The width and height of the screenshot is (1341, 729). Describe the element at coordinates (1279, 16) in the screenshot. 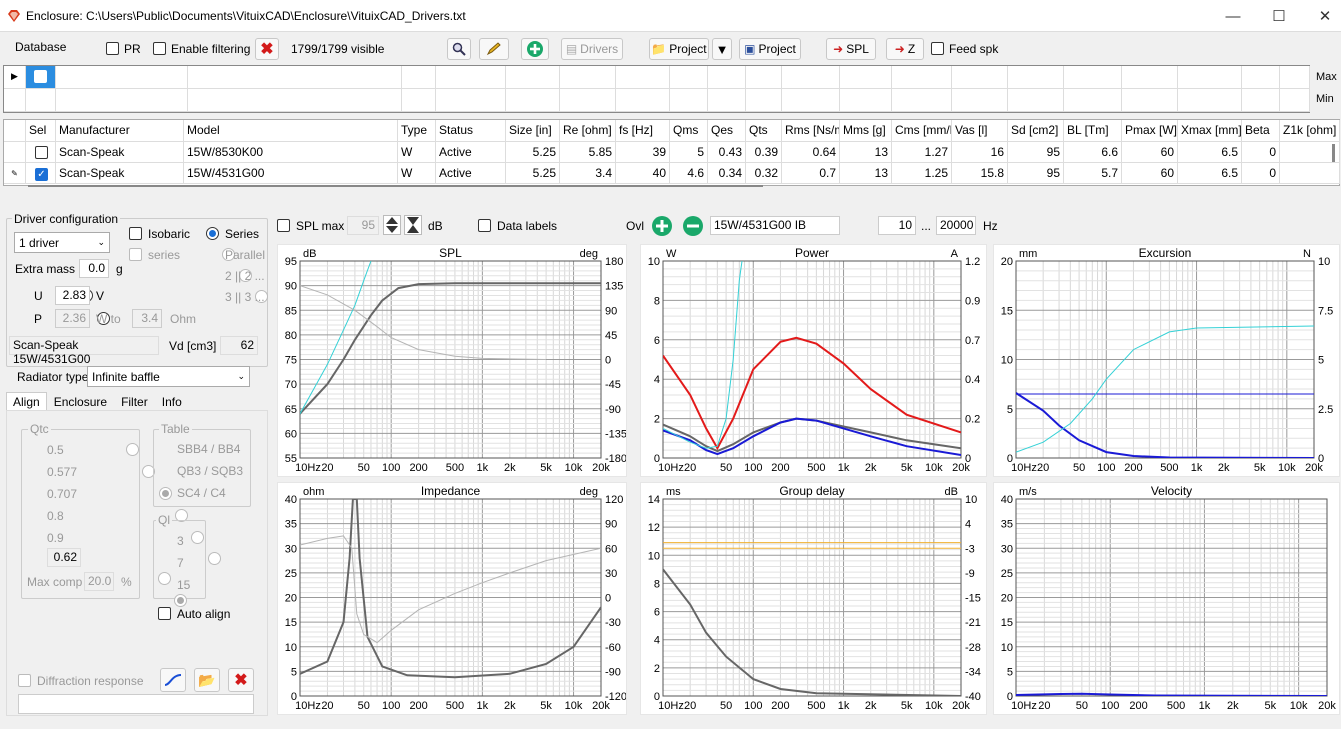

I see `maximize-button: ☐` at that location.